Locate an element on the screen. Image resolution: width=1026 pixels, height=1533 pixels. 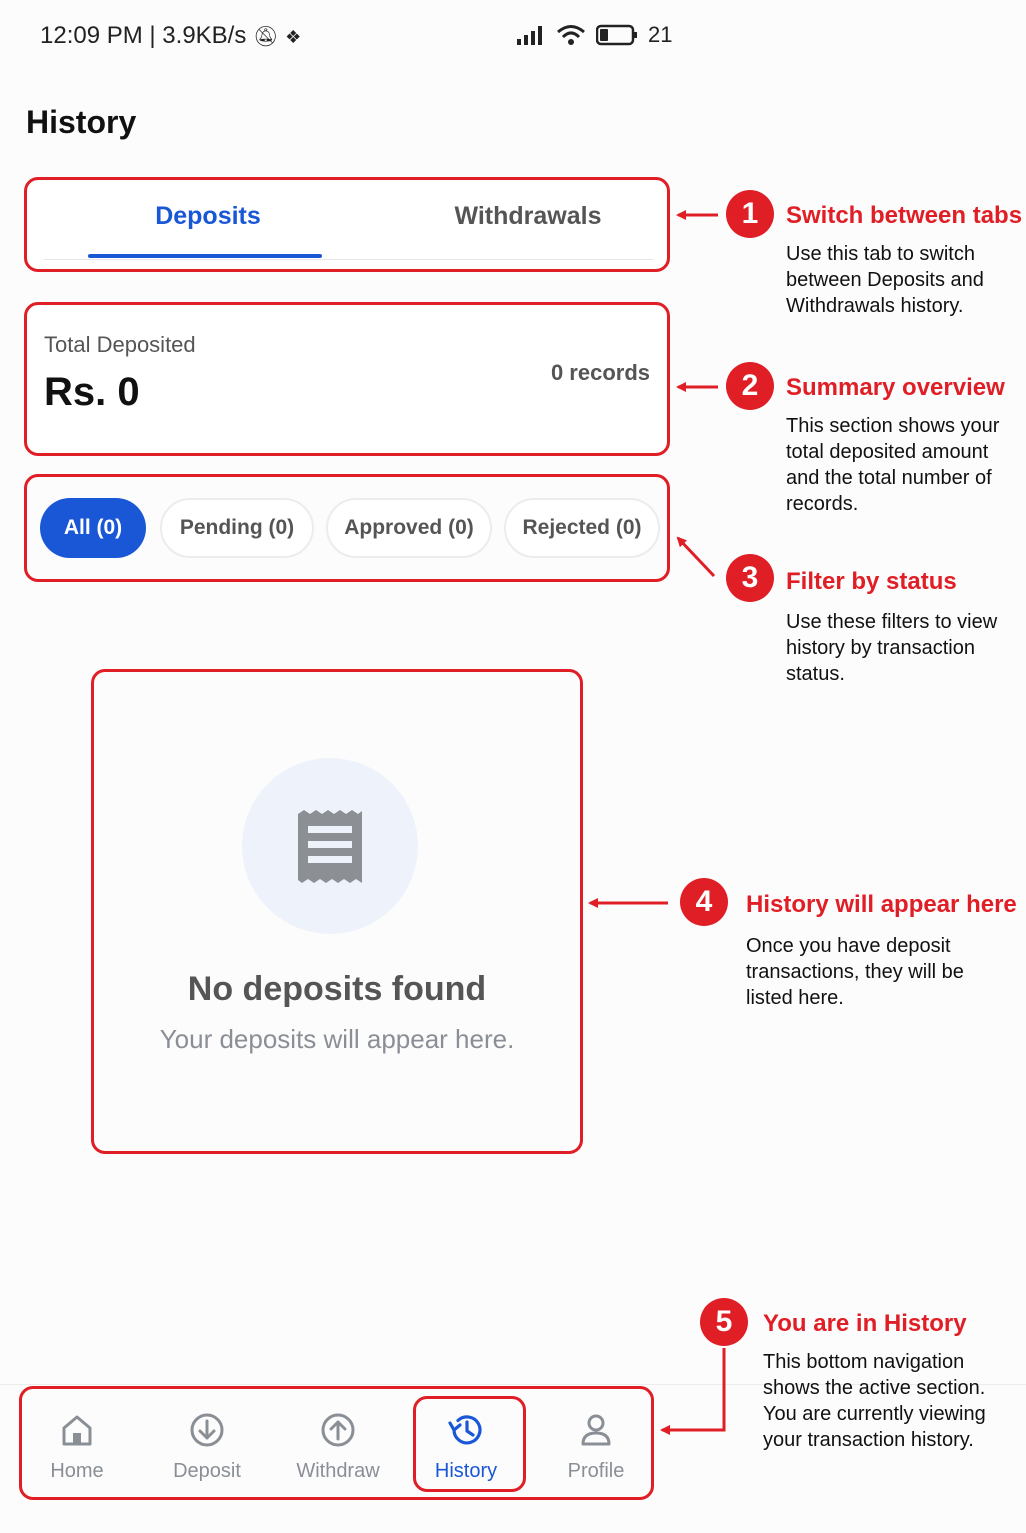
callout-title-4: History will appear here is located at coordinates (881, 904).